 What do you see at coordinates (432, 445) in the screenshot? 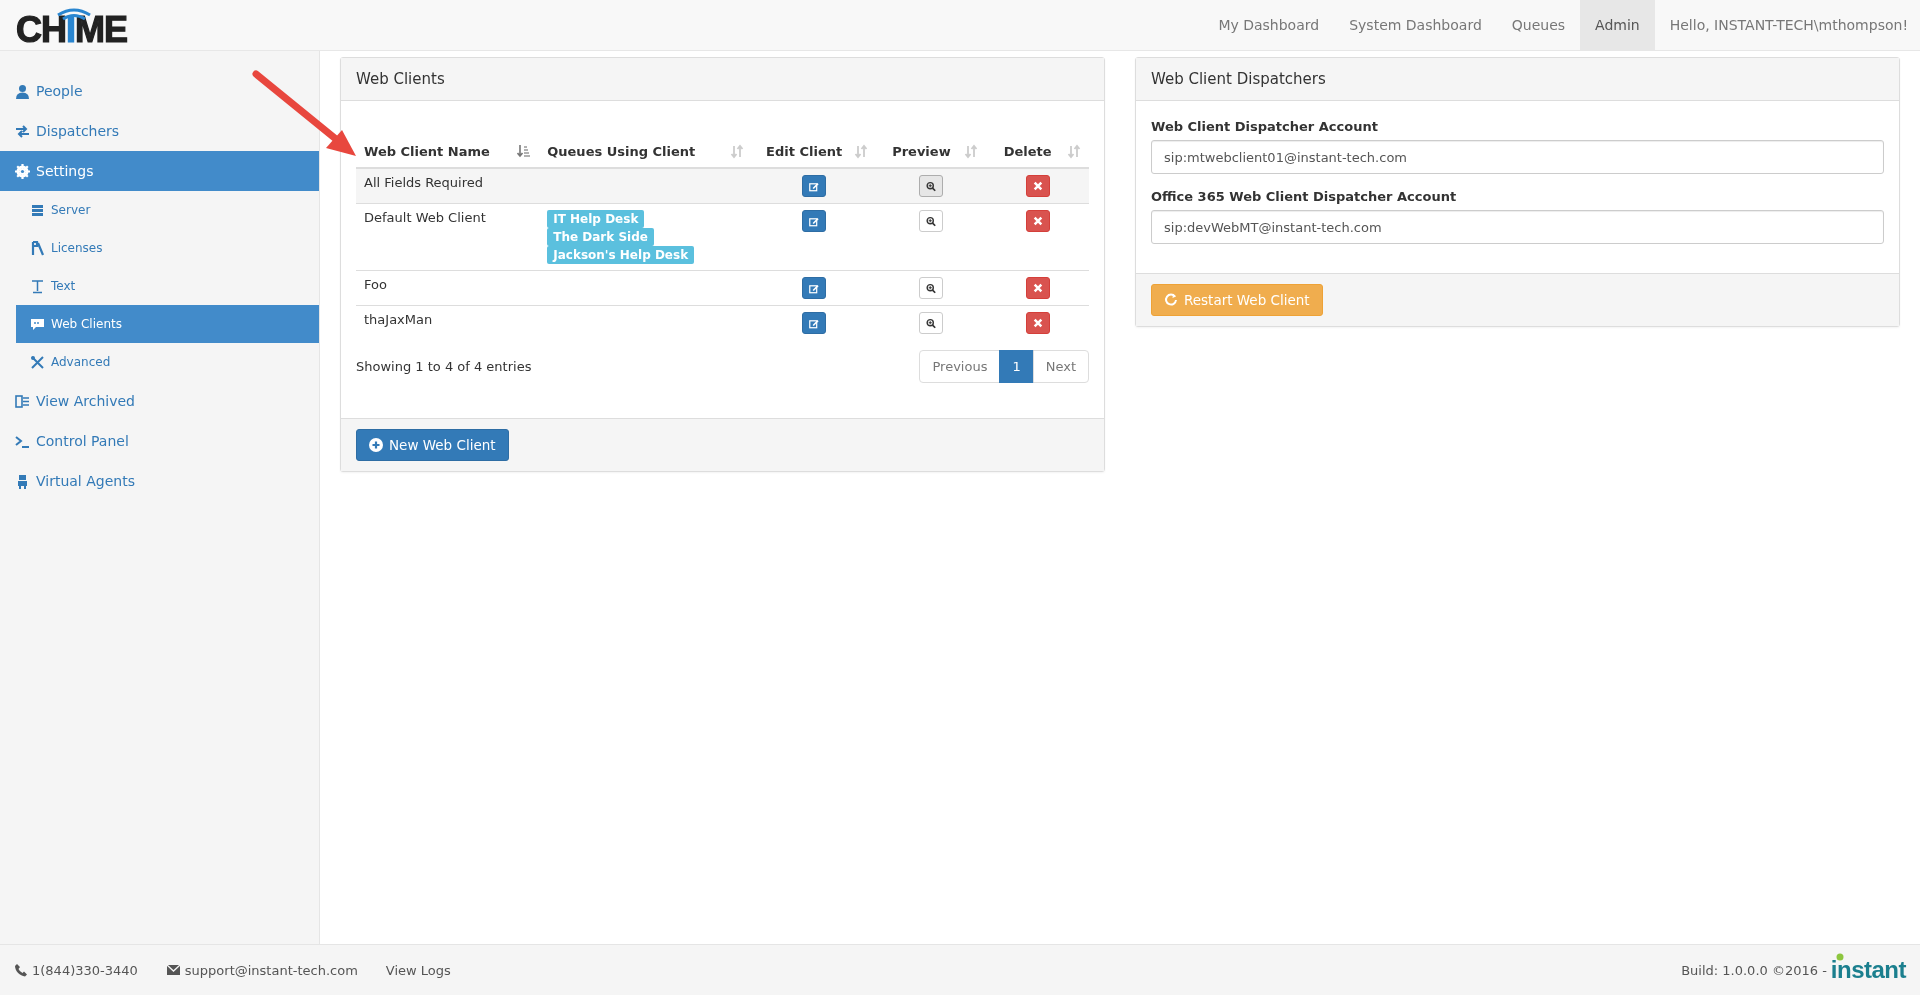
I see `new-web-client-button: New Web Client` at bounding box center [432, 445].